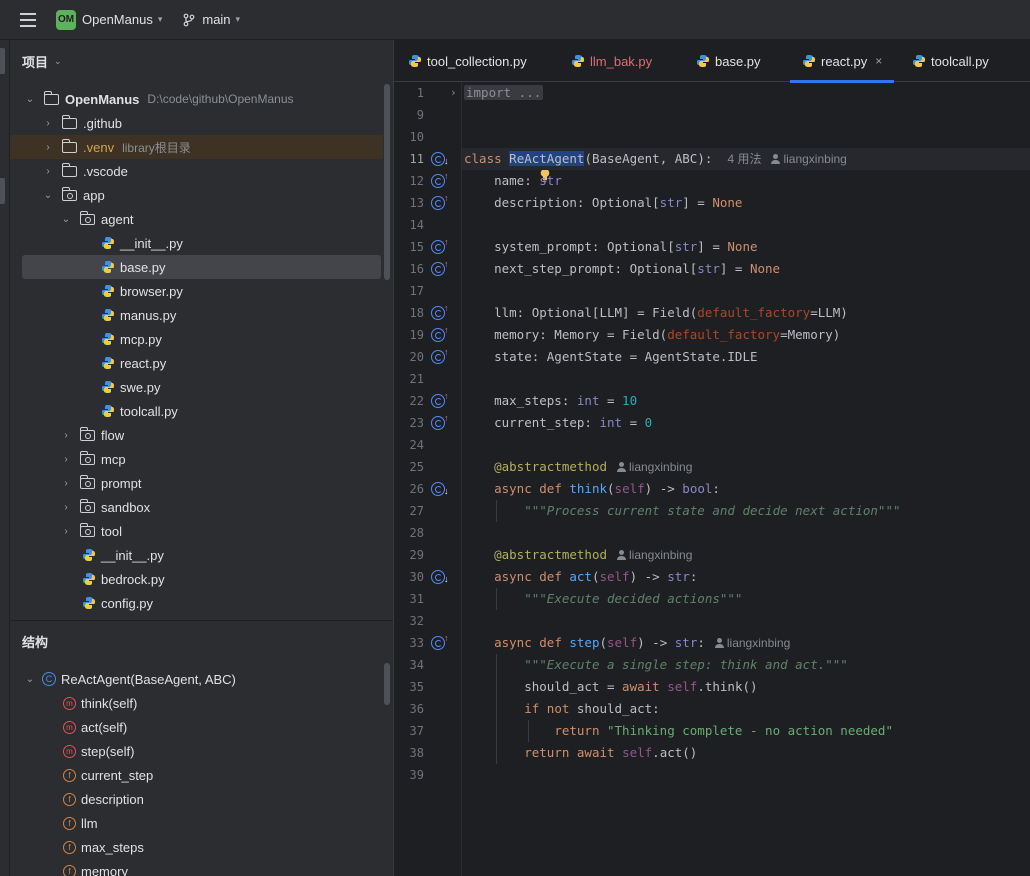 This screenshot has width=1030, height=876. Describe the element at coordinates (196, 387) in the screenshot. I see `tree-item-py: swe.py` at that location.